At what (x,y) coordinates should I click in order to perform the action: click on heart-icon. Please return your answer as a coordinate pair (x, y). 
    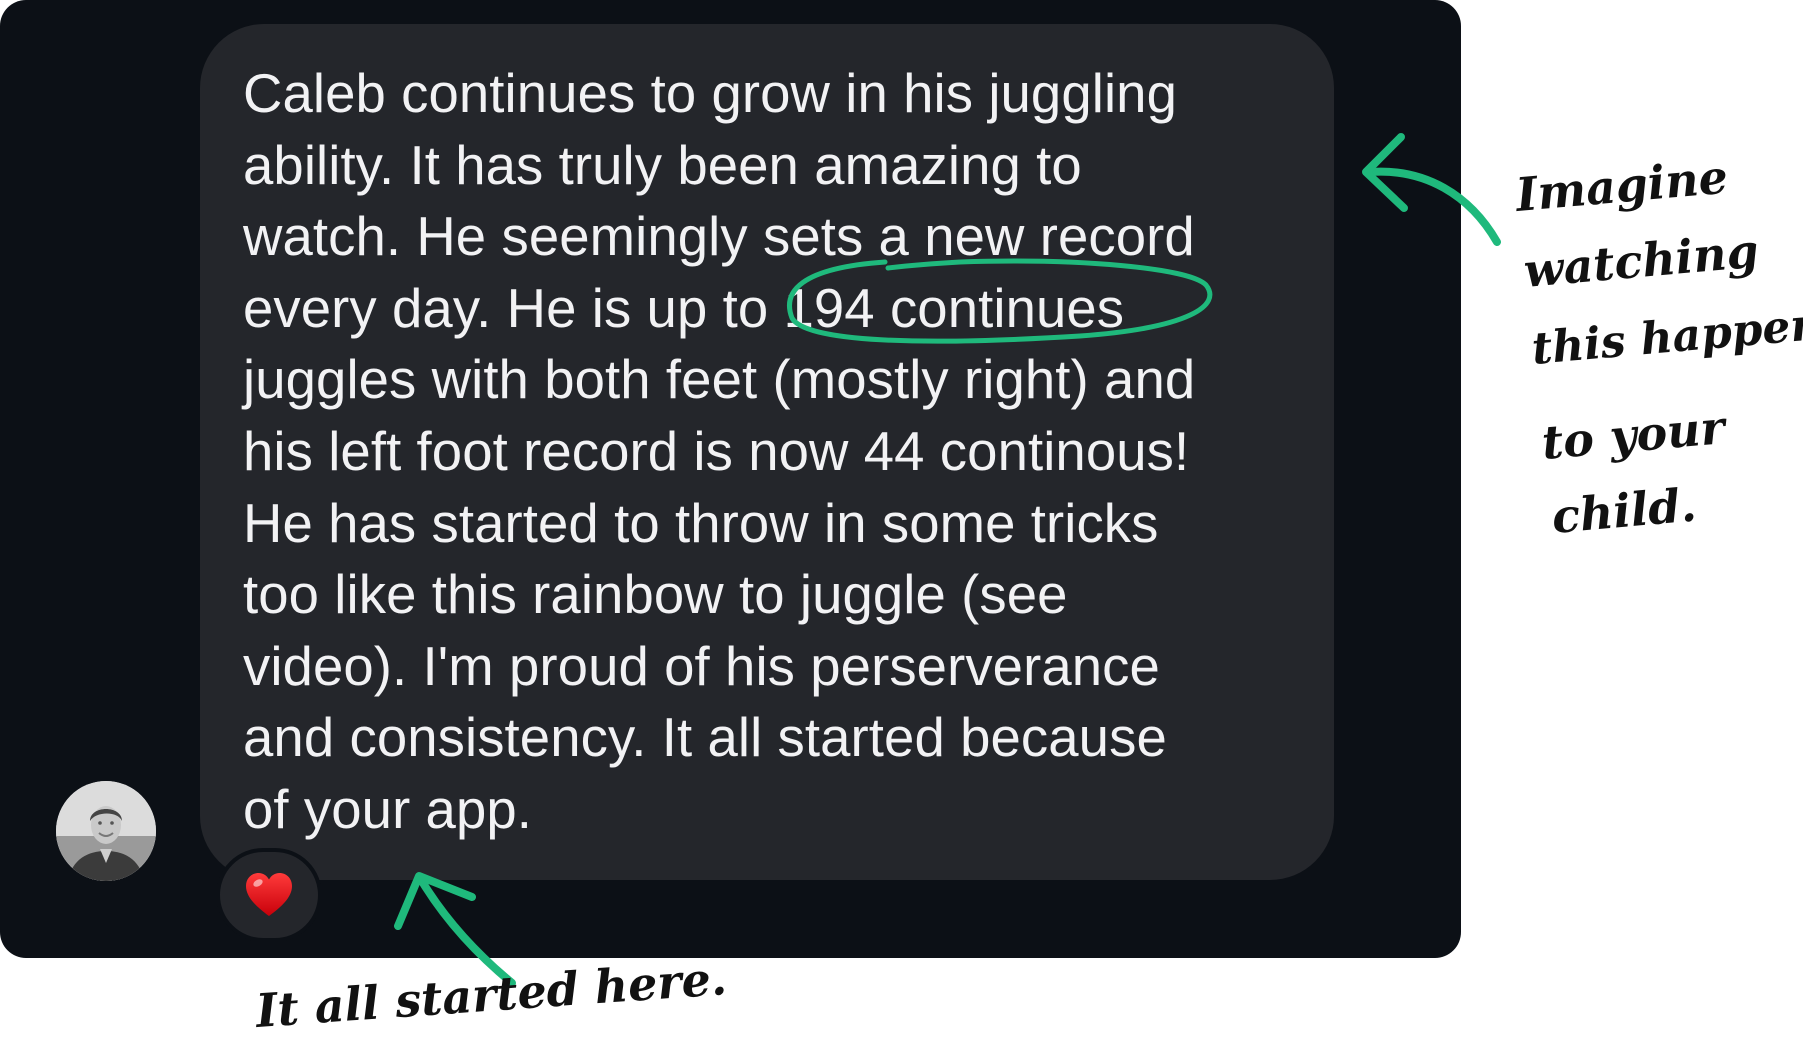
    Looking at the image, I should click on (269, 894).